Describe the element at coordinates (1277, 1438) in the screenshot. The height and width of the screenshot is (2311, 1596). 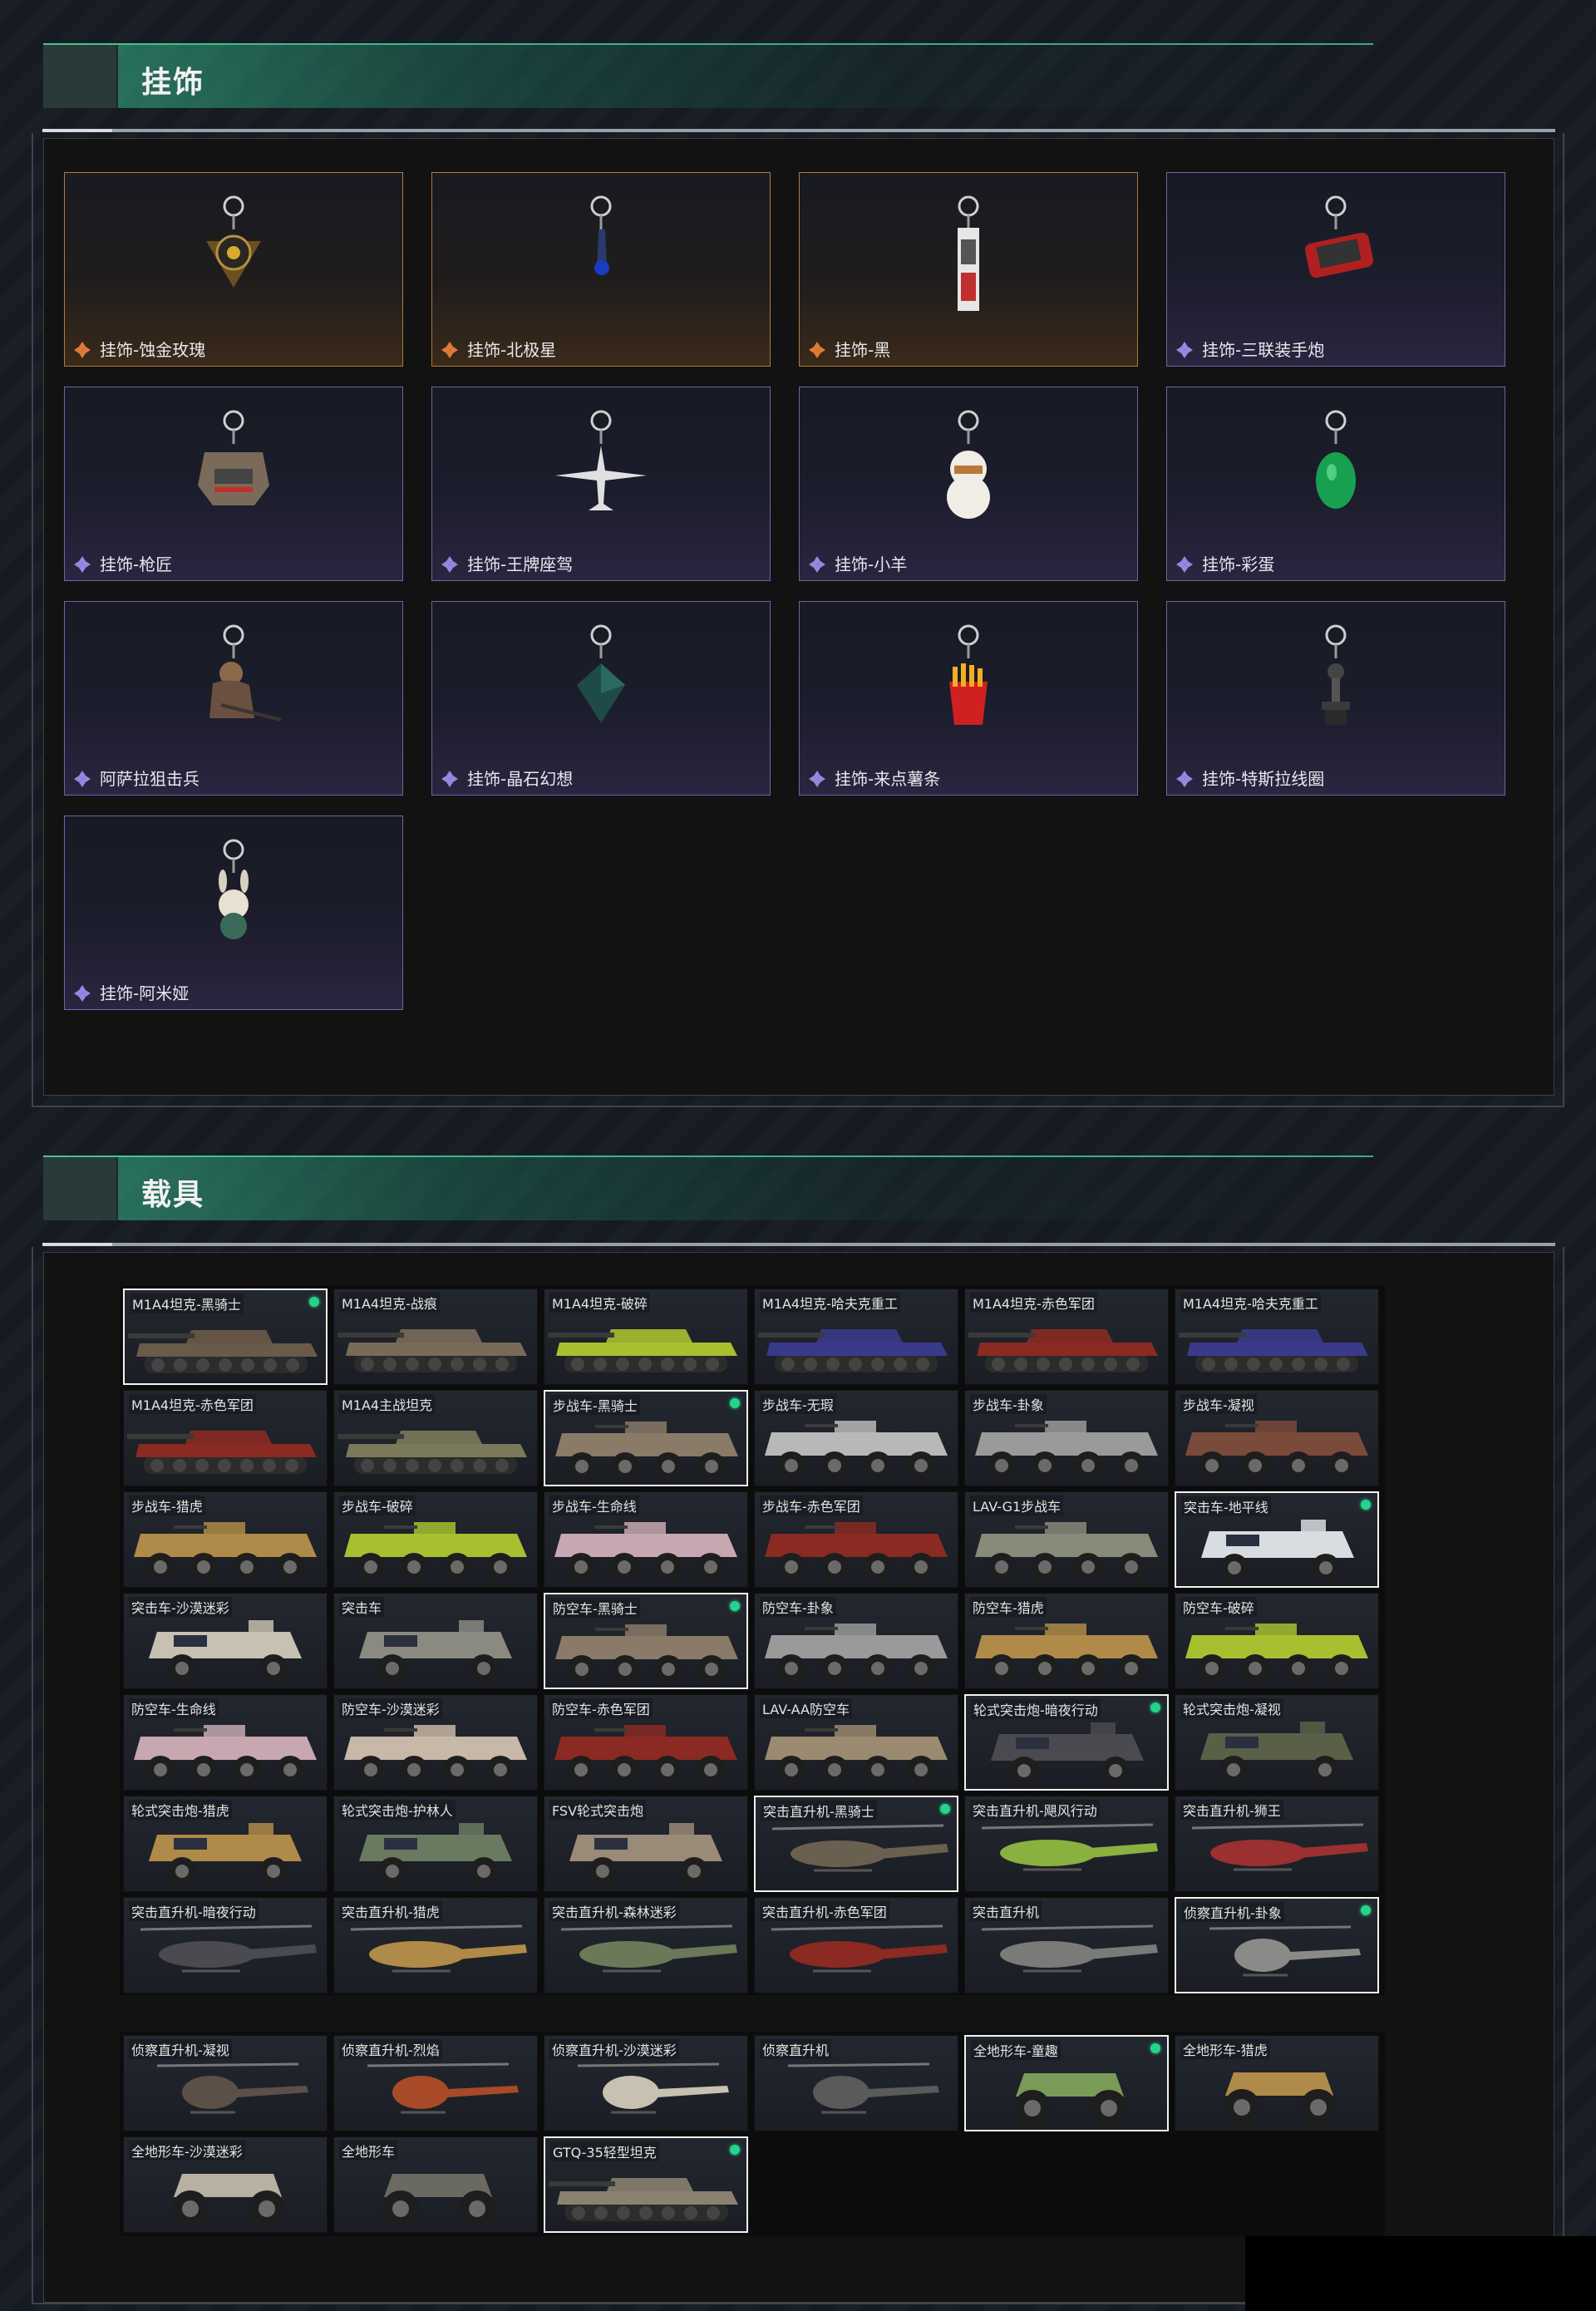
I see `vehicle-skin-tile: 步战车-凝视` at that location.